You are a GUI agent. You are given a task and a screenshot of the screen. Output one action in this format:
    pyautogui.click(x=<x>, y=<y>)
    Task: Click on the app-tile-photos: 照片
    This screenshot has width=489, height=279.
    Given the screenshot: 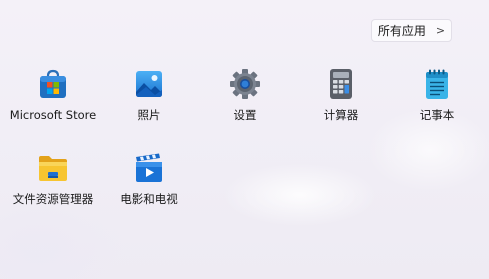 What is the action you would take?
    pyautogui.click(x=149, y=98)
    